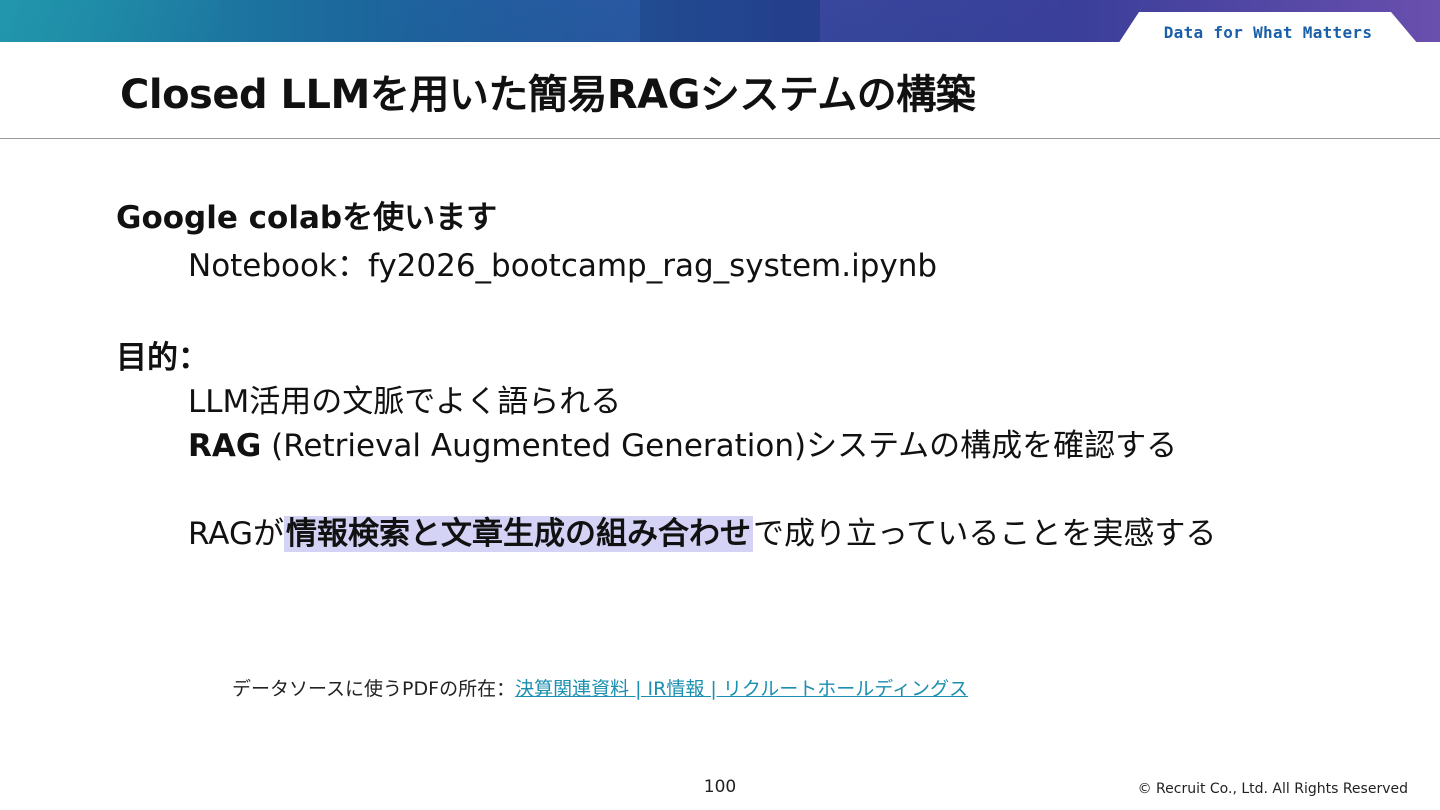  I want to click on copyright-notice: © Recruit Co., Ltd. All Rights Reserved, so click(1272, 789).